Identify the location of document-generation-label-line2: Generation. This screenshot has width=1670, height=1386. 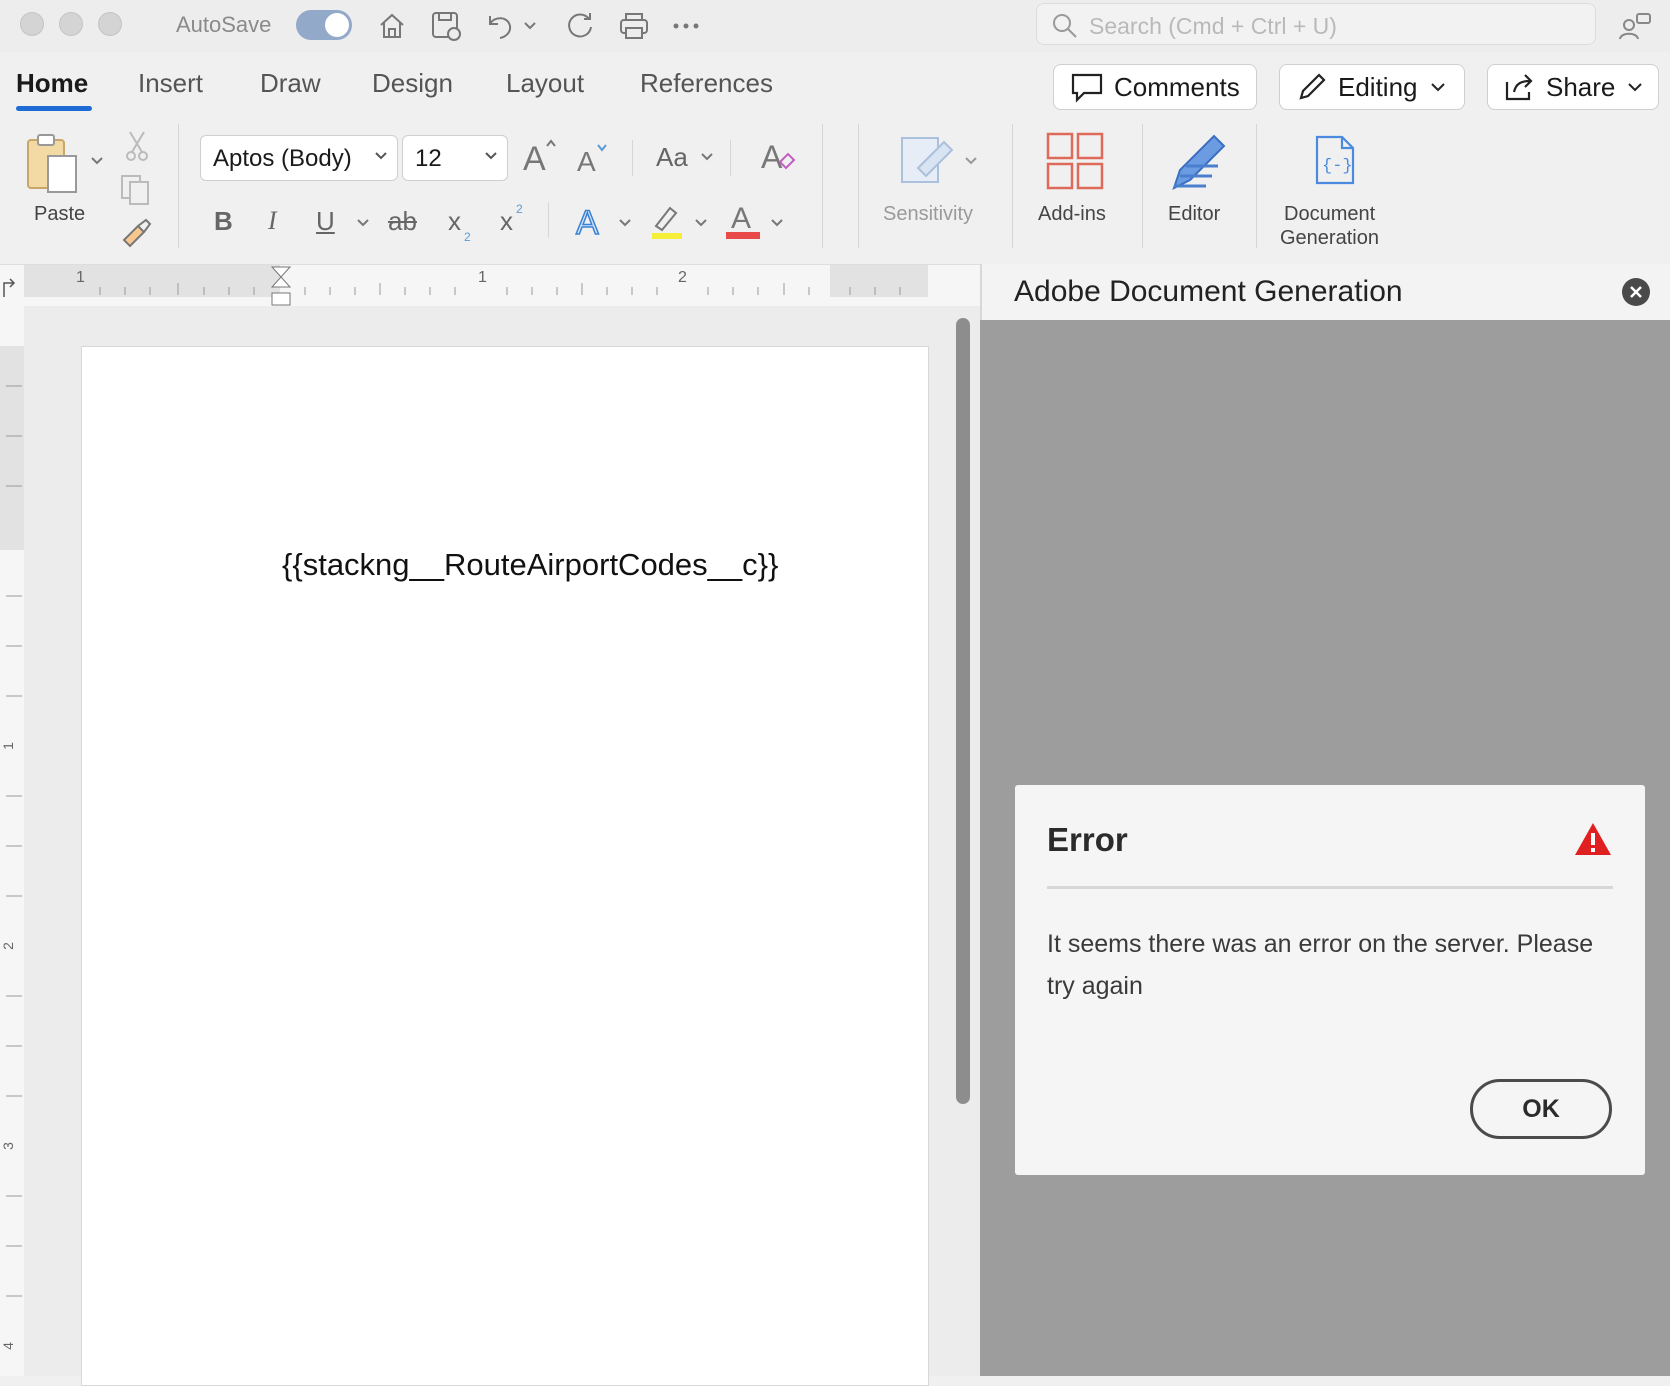
(1329, 238).